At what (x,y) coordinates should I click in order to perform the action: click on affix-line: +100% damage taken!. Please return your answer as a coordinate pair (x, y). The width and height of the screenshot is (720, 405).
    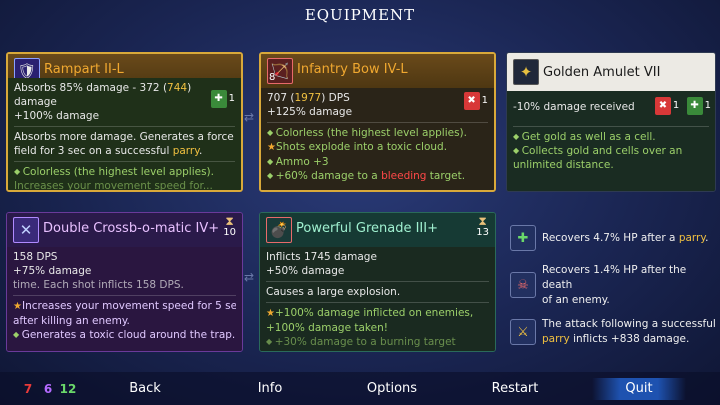
    Looking at the image, I should click on (327, 328).